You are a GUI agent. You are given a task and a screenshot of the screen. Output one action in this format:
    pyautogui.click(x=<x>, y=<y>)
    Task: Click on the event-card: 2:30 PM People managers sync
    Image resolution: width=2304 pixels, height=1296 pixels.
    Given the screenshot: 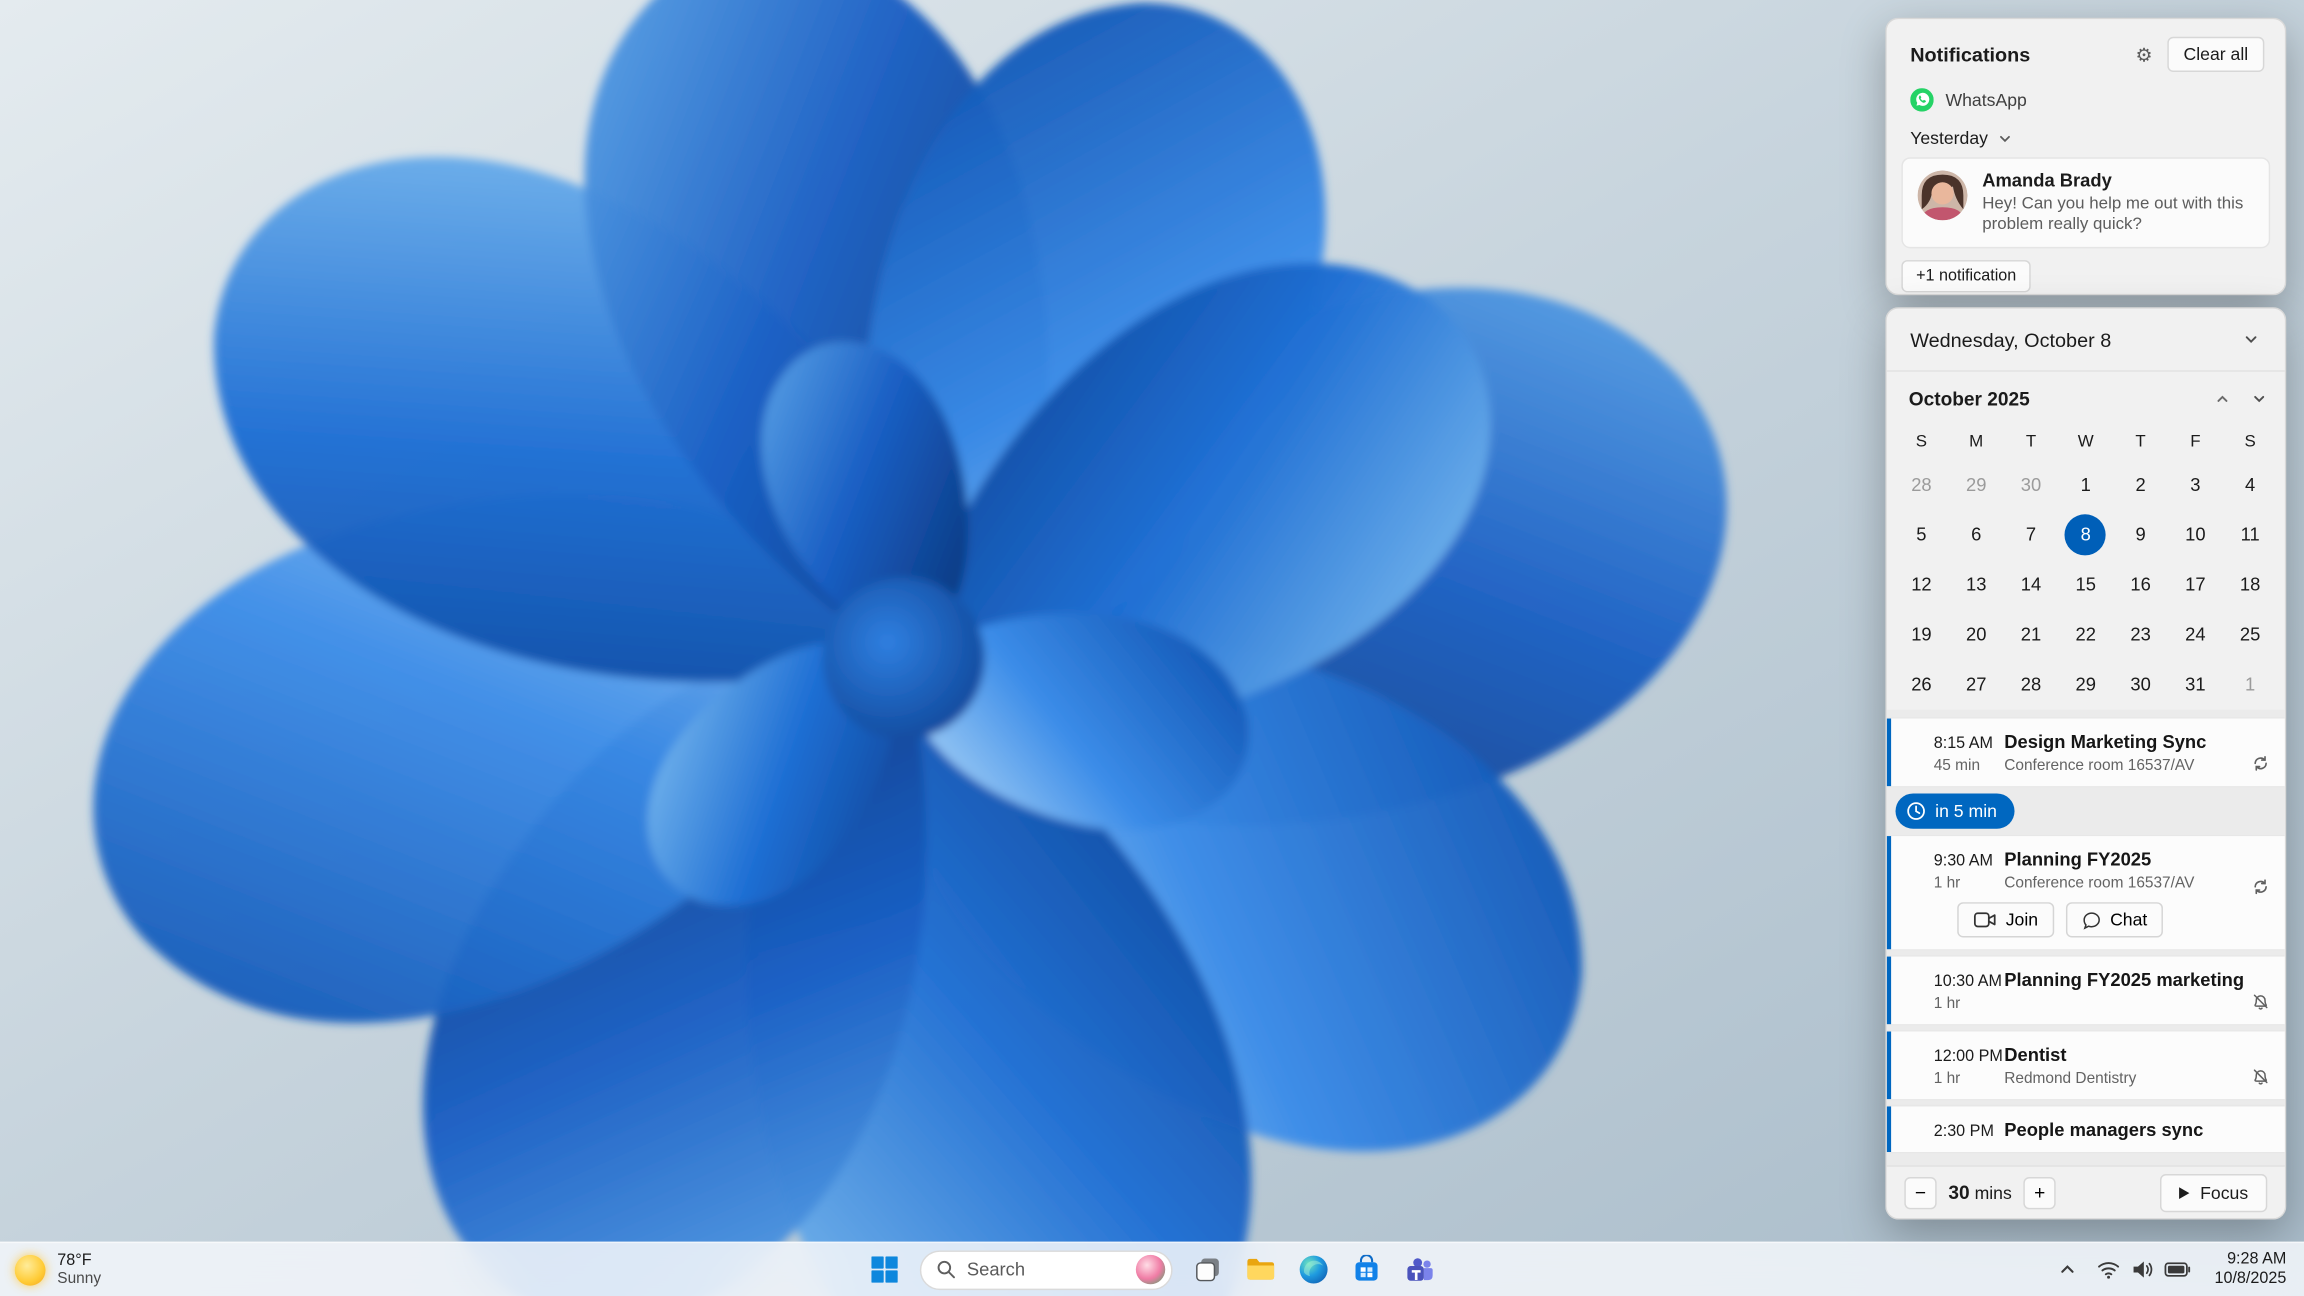 What is the action you would take?
    pyautogui.click(x=2085, y=1129)
    